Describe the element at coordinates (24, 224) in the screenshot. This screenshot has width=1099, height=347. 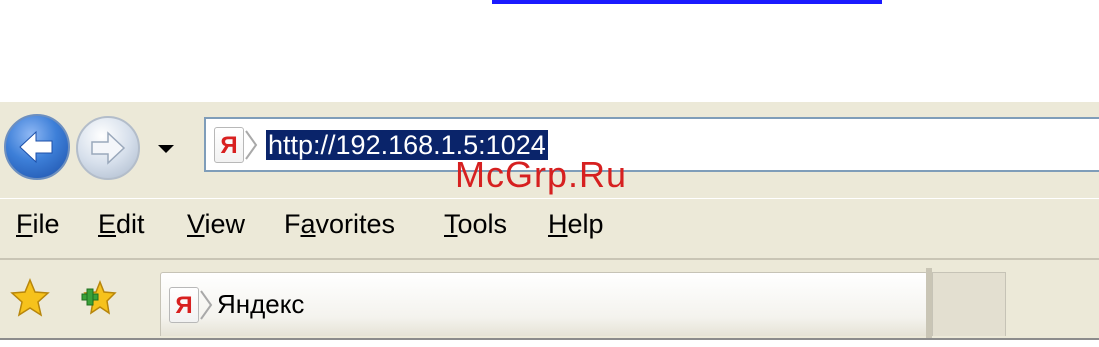
I see `menu-file-accel: F` at that location.